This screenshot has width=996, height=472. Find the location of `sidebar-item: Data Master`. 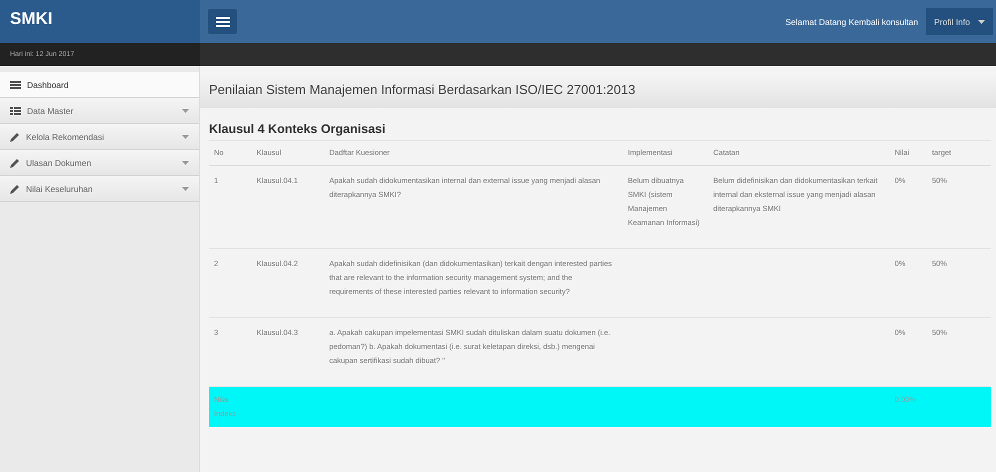

sidebar-item: Data Master is located at coordinates (99, 111).